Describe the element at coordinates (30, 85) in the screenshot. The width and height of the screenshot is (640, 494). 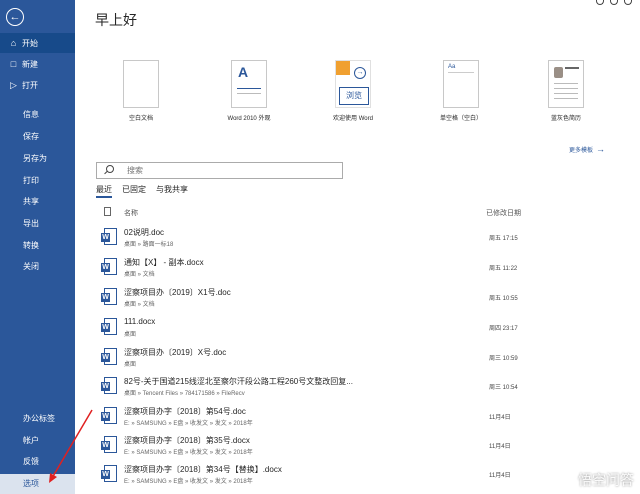
I see `sidebar-item-label: 打开` at that location.